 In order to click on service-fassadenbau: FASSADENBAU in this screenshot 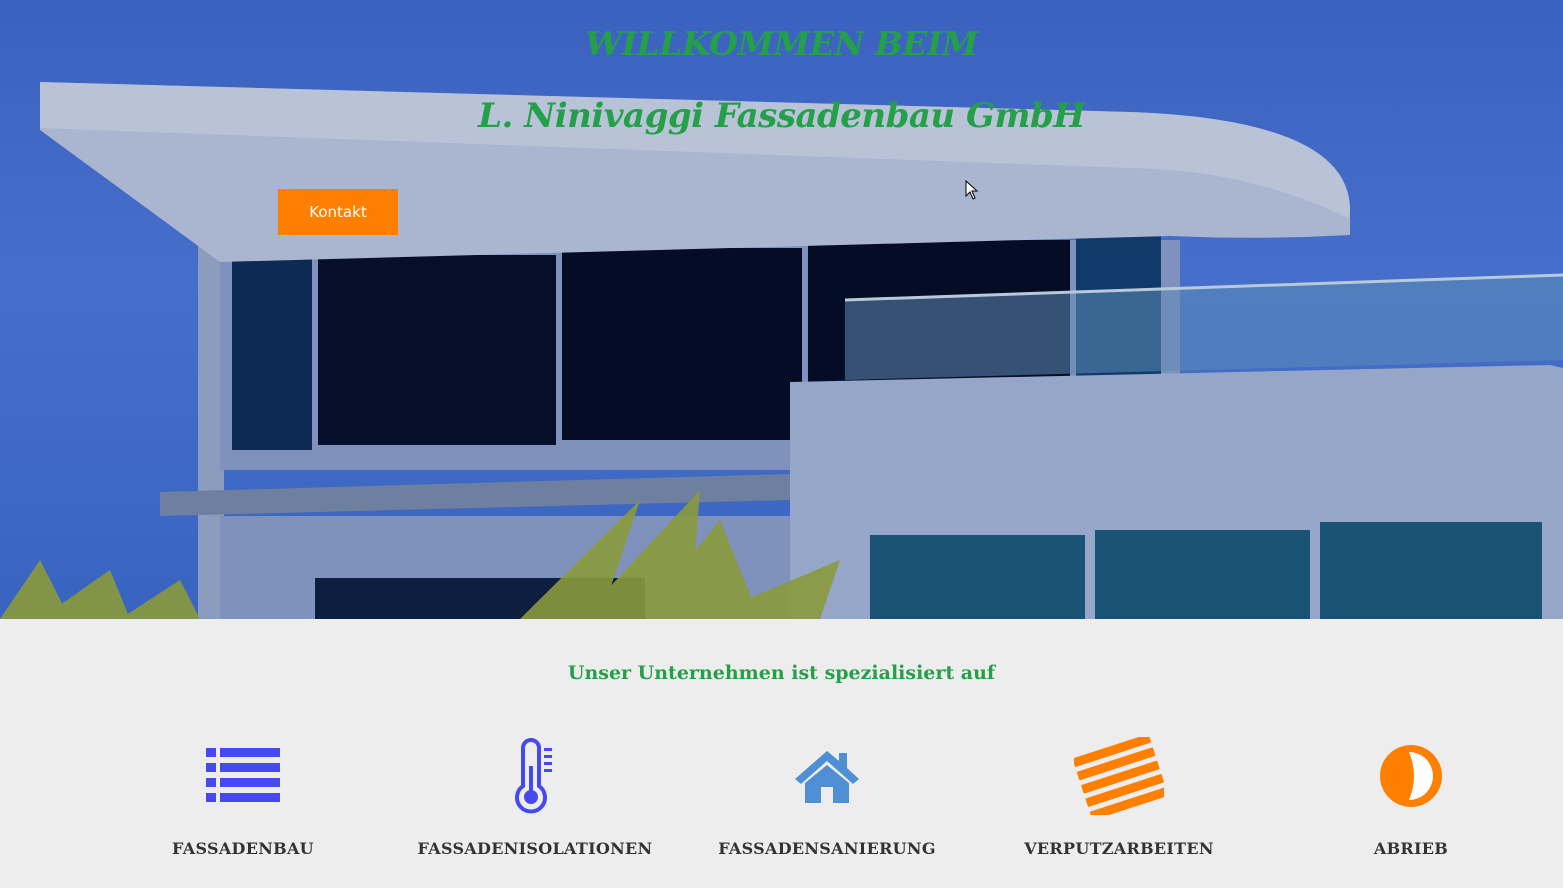, I will do `click(243, 796)`.